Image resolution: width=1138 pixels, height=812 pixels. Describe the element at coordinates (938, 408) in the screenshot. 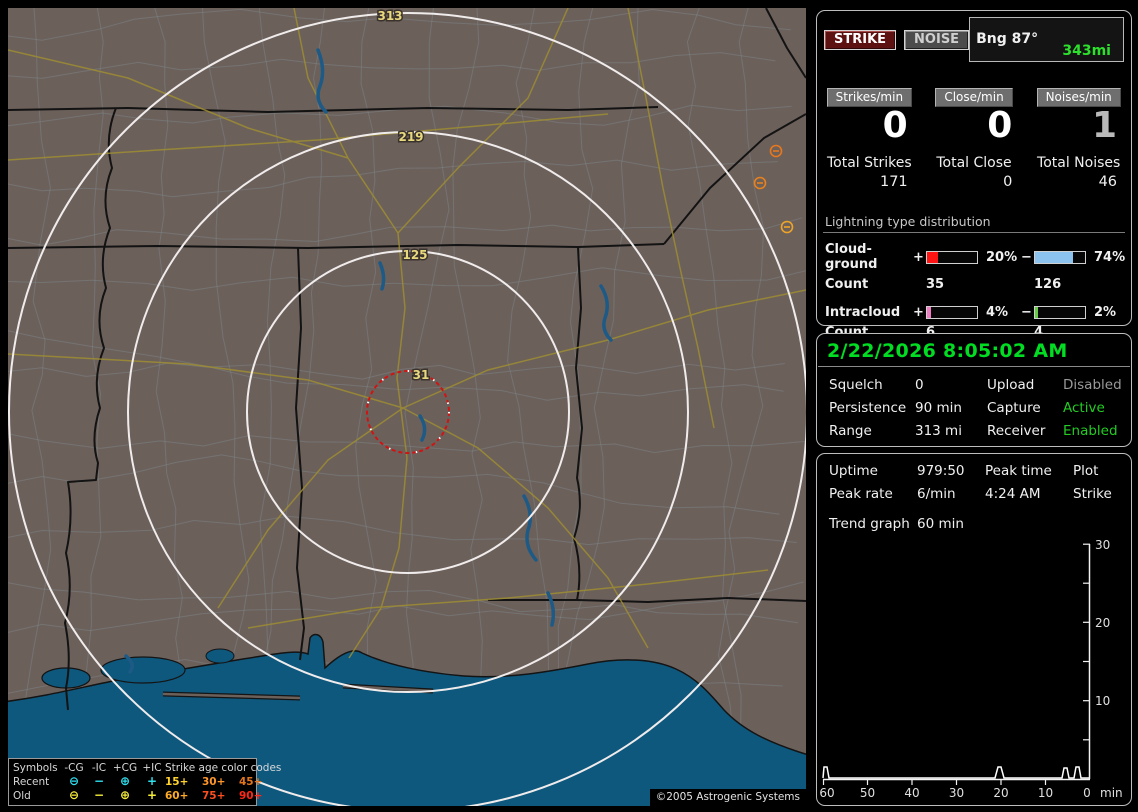

I see `persistence-value: 90 min` at that location.